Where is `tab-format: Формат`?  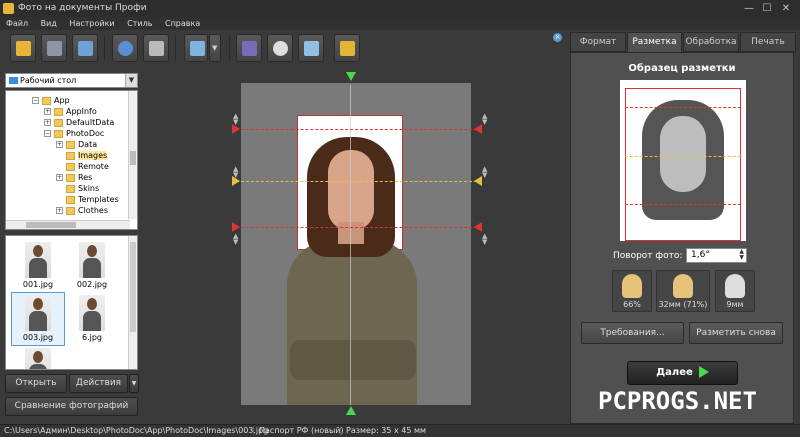
tab-format: Формат is located at coordinates (598, 42).